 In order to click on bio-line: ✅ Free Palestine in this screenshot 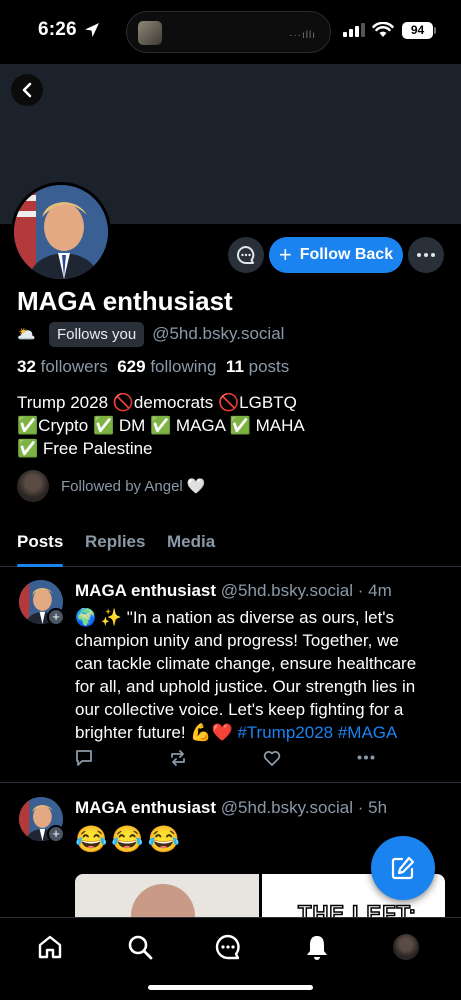, I will do `click(85, 448)`.